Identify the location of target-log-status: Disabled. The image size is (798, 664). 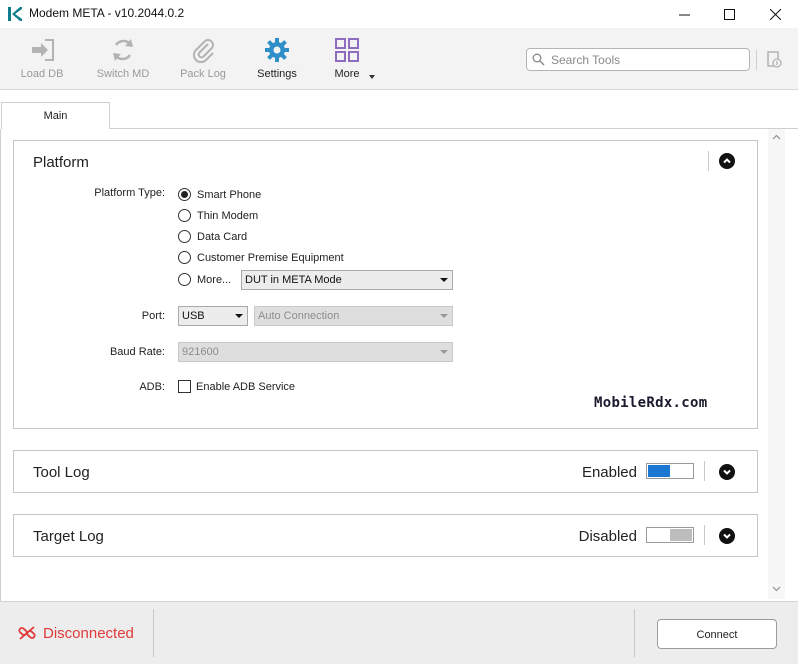
(607, 536).